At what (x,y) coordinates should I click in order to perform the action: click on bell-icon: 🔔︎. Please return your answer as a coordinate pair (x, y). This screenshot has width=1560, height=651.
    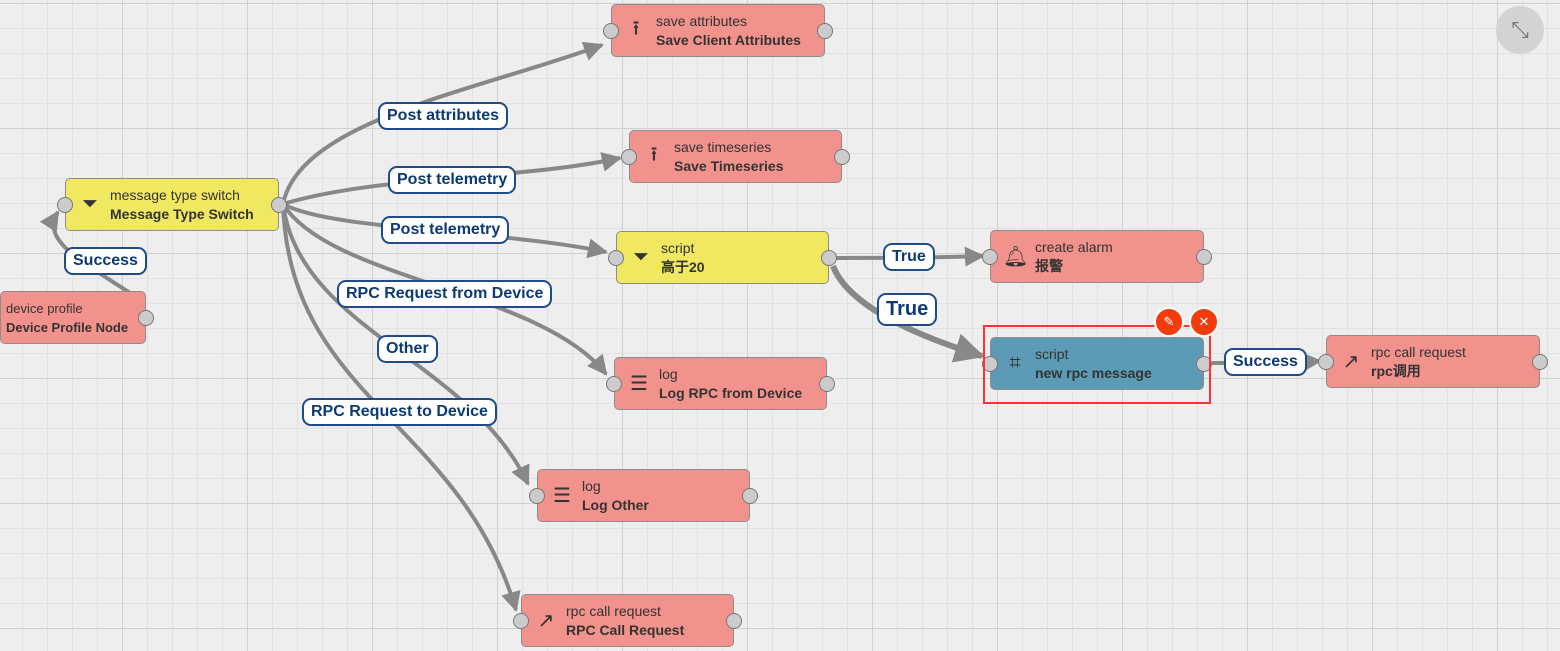
    Looking at the image, I should click on (1016, 257).